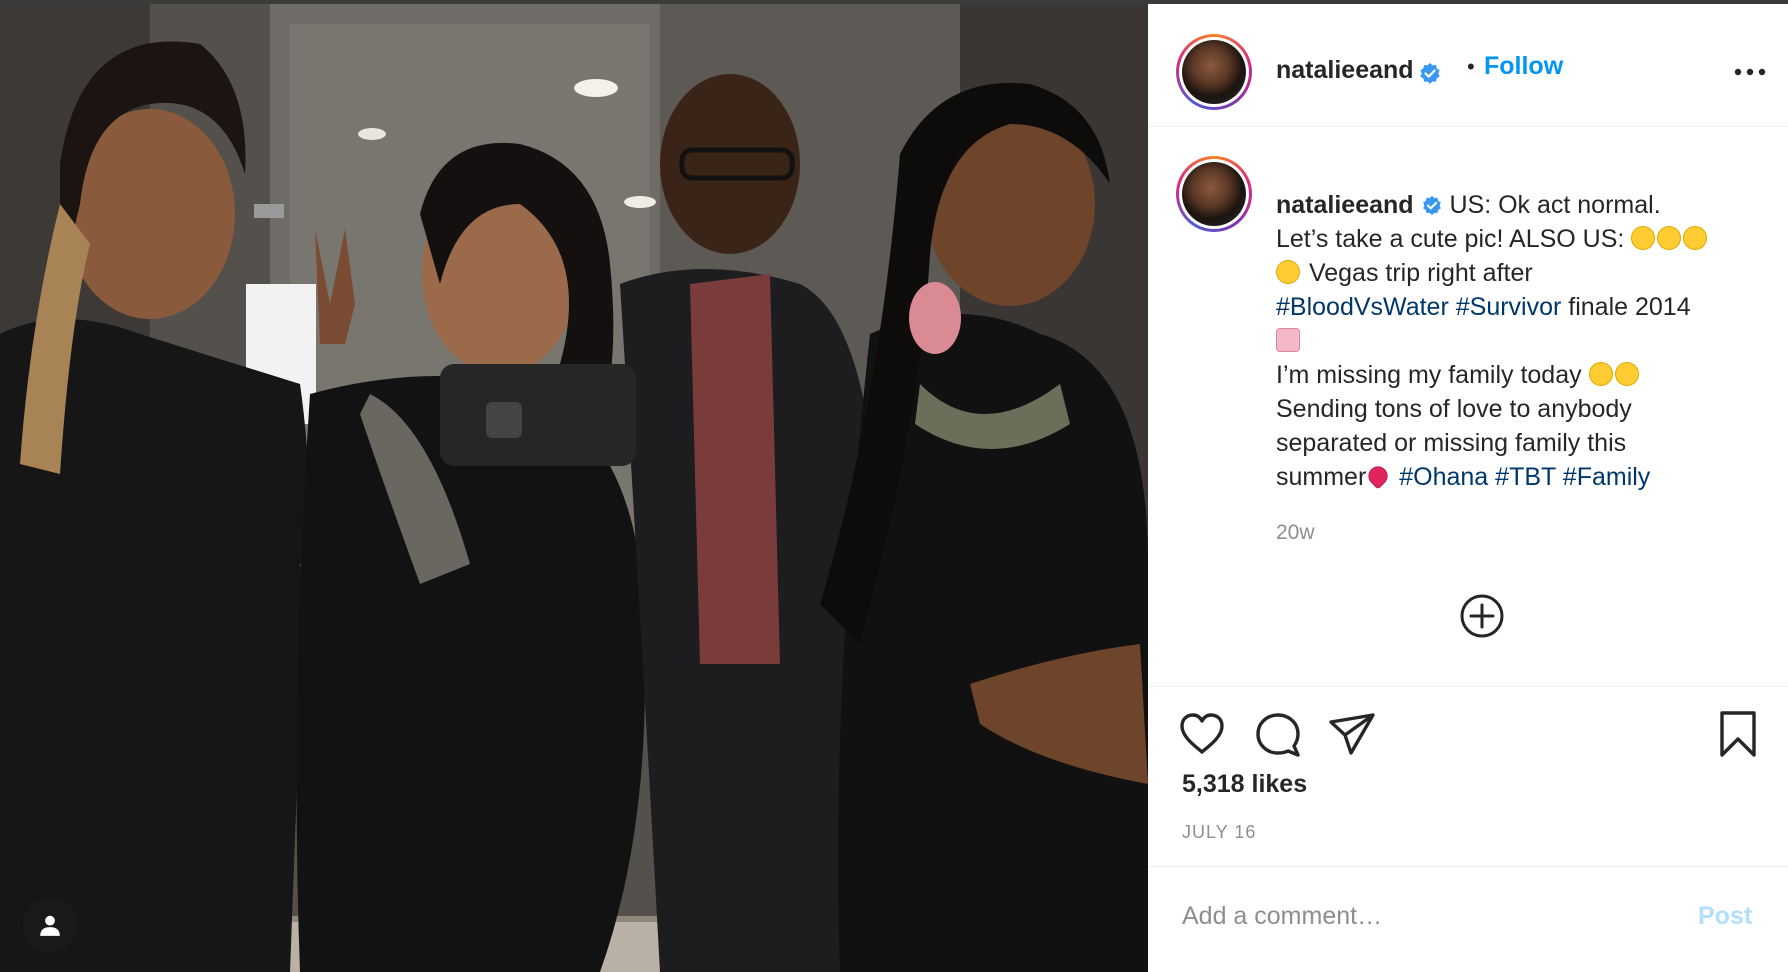 The height and width of the screenshot is (972, 1788). What do you see at coordinates (1352, 734) in the screenshot?
I see `paper-plane-icon` at bounding box center [1352, 734].